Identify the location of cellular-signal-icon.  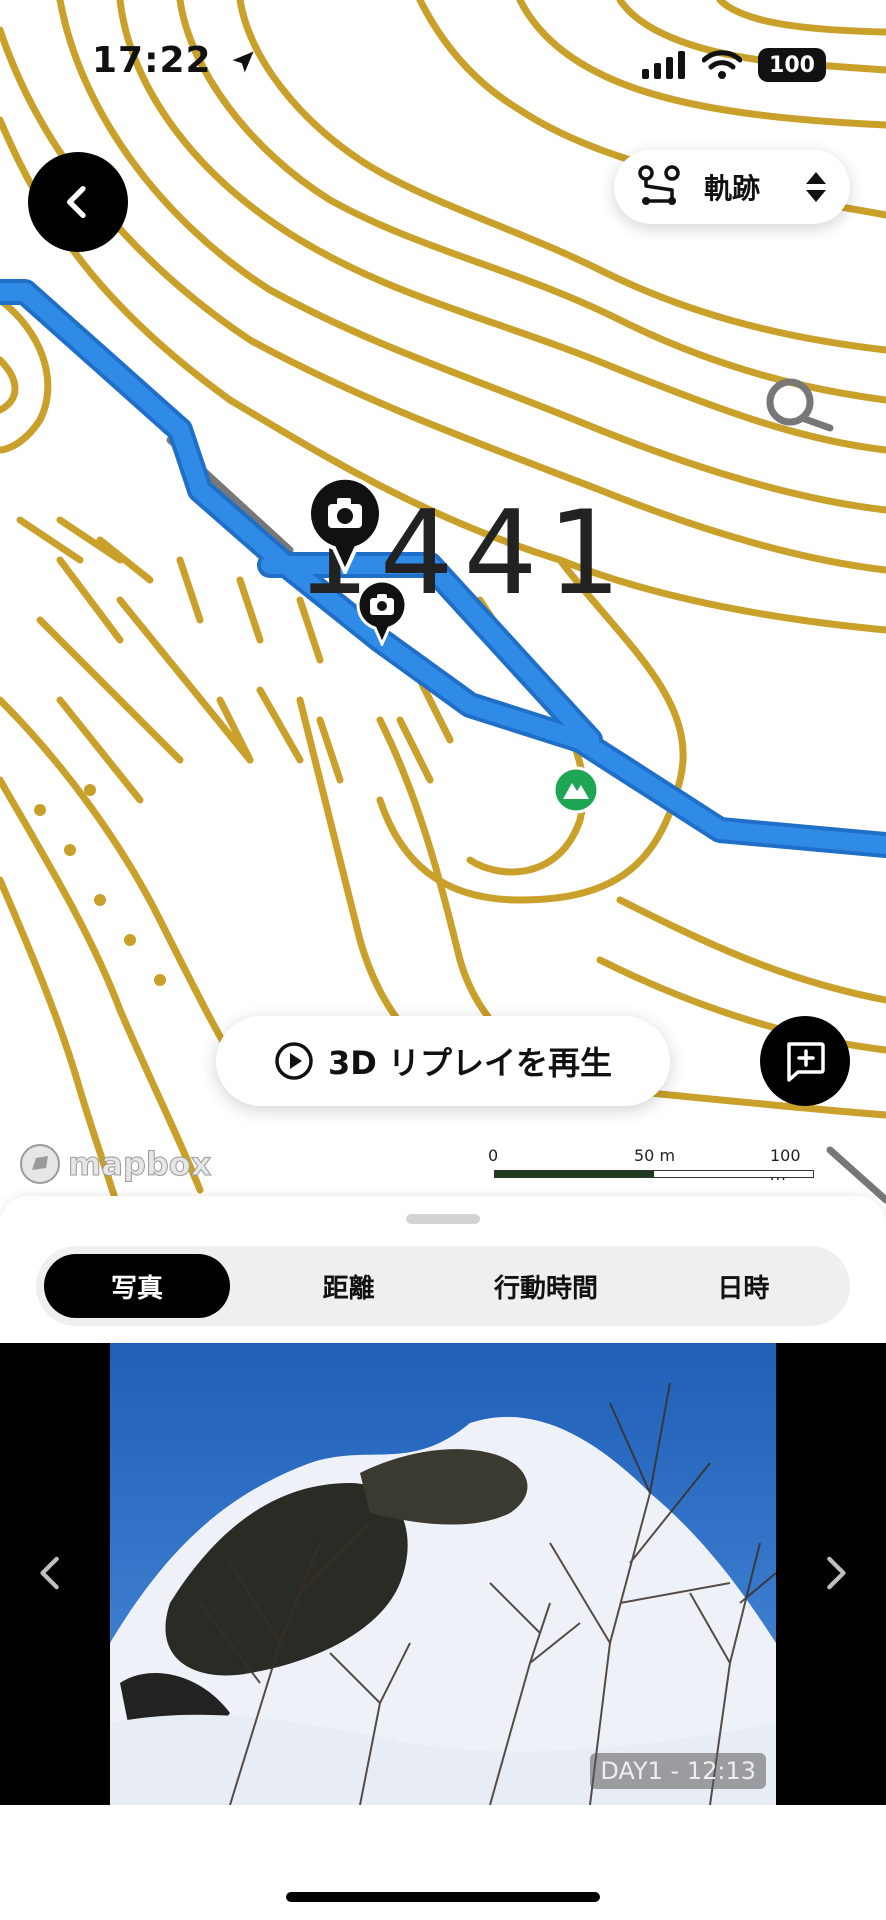
(663, 65).